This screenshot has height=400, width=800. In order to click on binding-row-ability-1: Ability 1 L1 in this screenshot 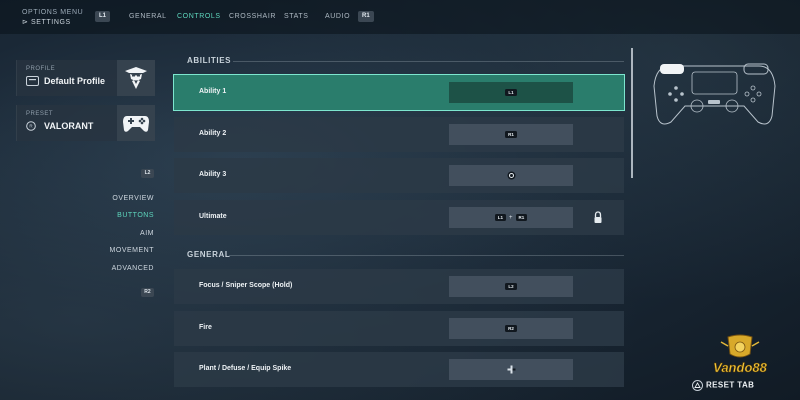, I will do `click(399, 92)`.